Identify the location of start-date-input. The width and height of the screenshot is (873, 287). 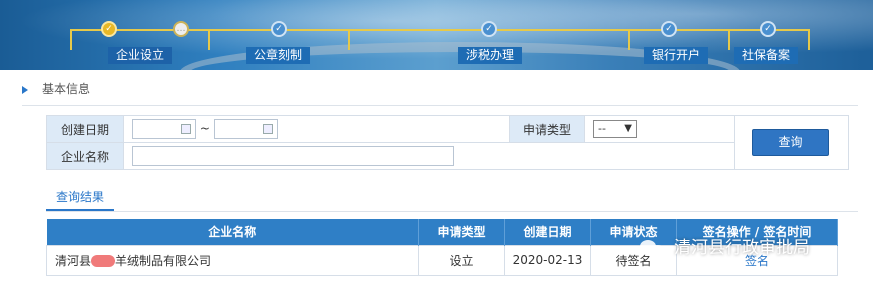
(164, 129).